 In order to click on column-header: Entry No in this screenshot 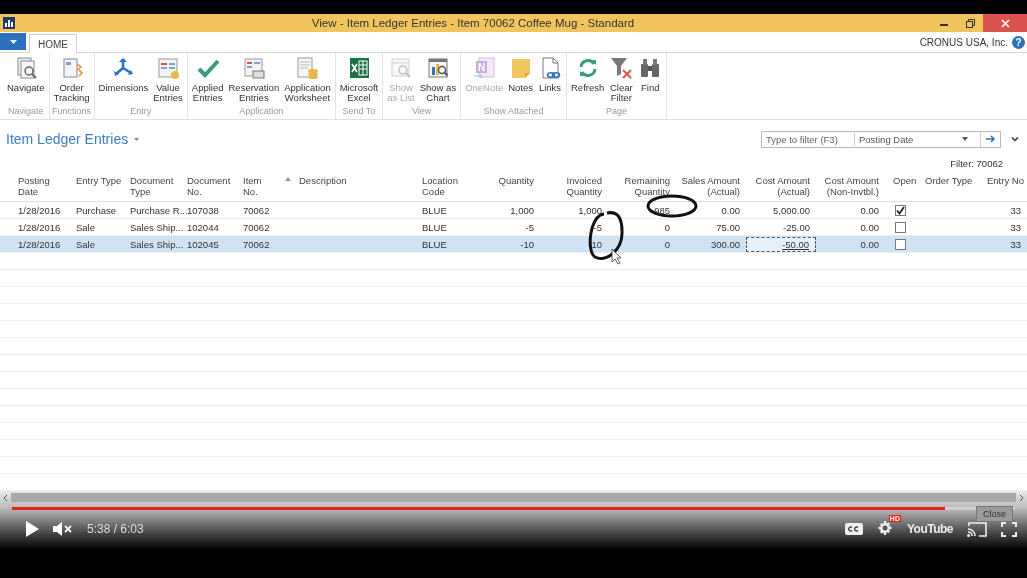, I will do `click(1005, 180)`.